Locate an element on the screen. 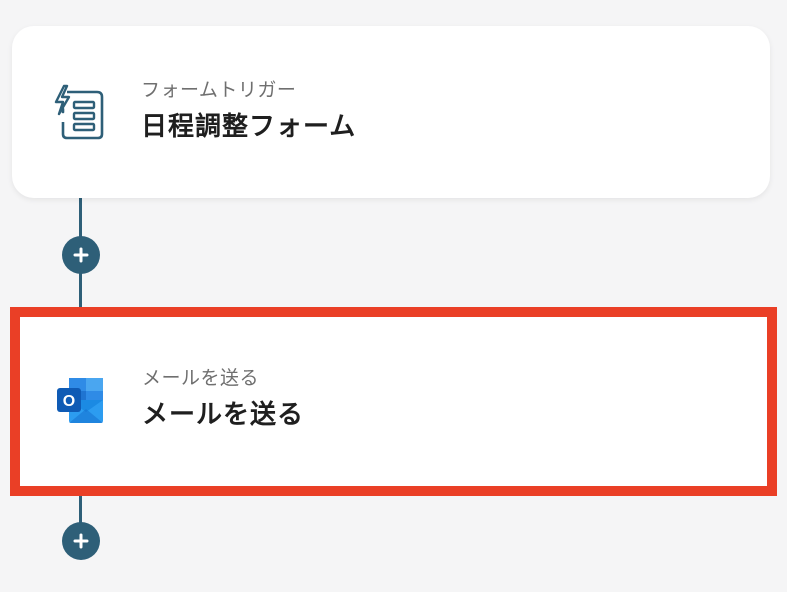 This screenshot has width=787, height=592. step-title: 日程調整フォーム is located at coordinates (249, 127).